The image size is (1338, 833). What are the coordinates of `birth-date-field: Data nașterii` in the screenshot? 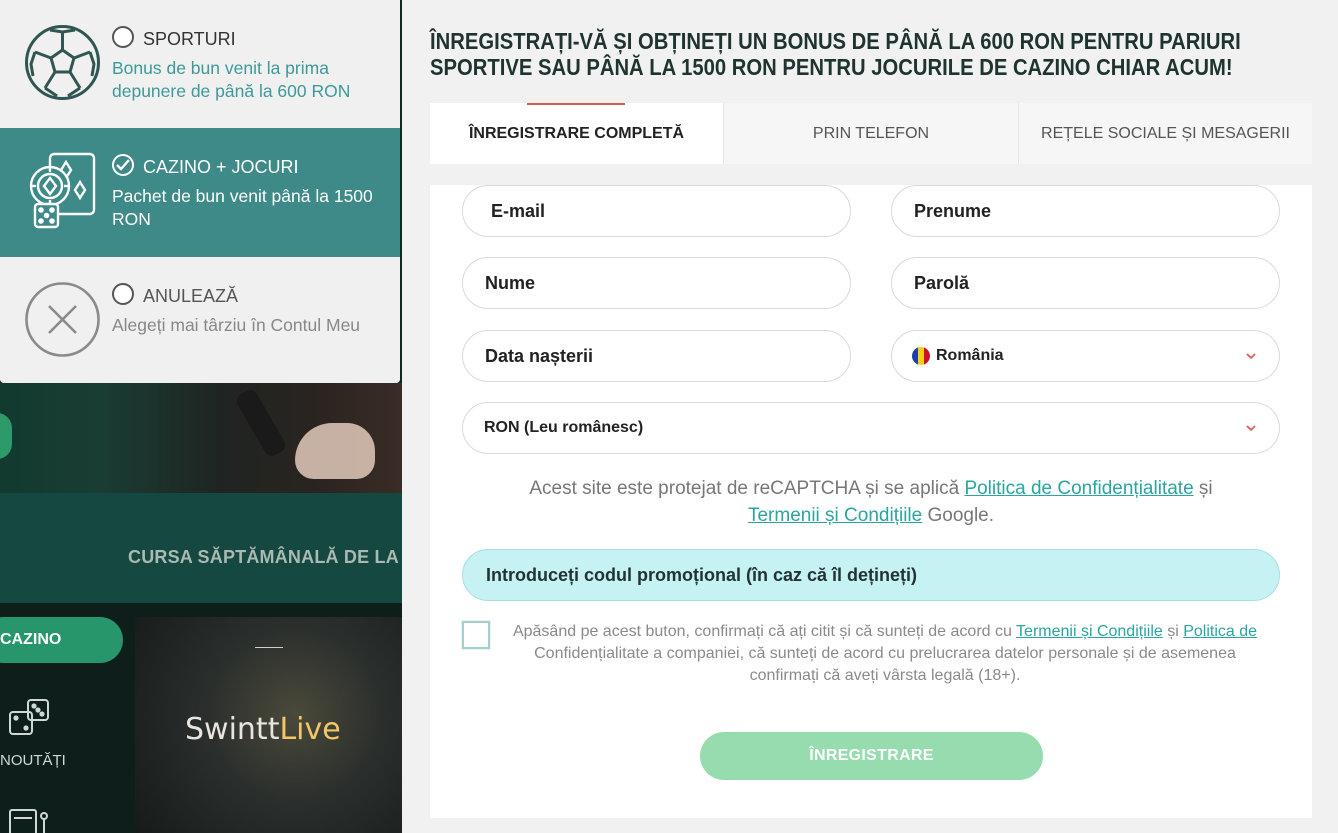 It's located at (656, 356).